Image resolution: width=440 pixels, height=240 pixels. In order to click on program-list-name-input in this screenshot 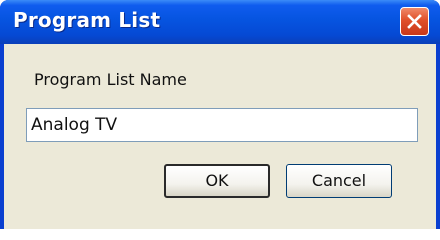, I will do `click(222, 125)`.